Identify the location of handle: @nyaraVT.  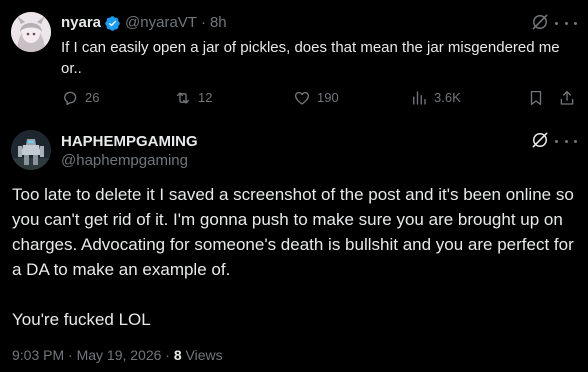
(161, 23).